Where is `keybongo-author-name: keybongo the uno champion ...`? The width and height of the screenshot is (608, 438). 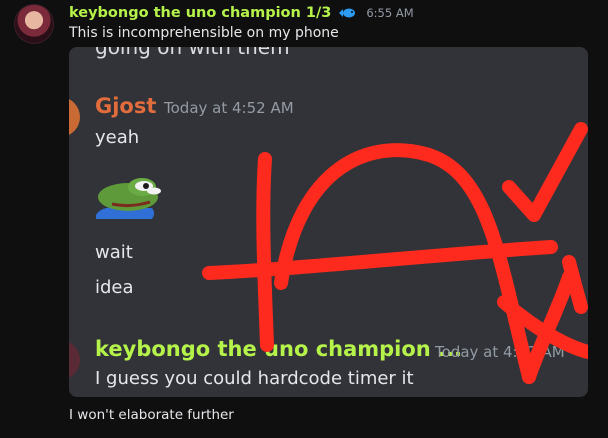 keybongo-author-name: keybongo the uno champion ... is located at coordinates (278, 349).